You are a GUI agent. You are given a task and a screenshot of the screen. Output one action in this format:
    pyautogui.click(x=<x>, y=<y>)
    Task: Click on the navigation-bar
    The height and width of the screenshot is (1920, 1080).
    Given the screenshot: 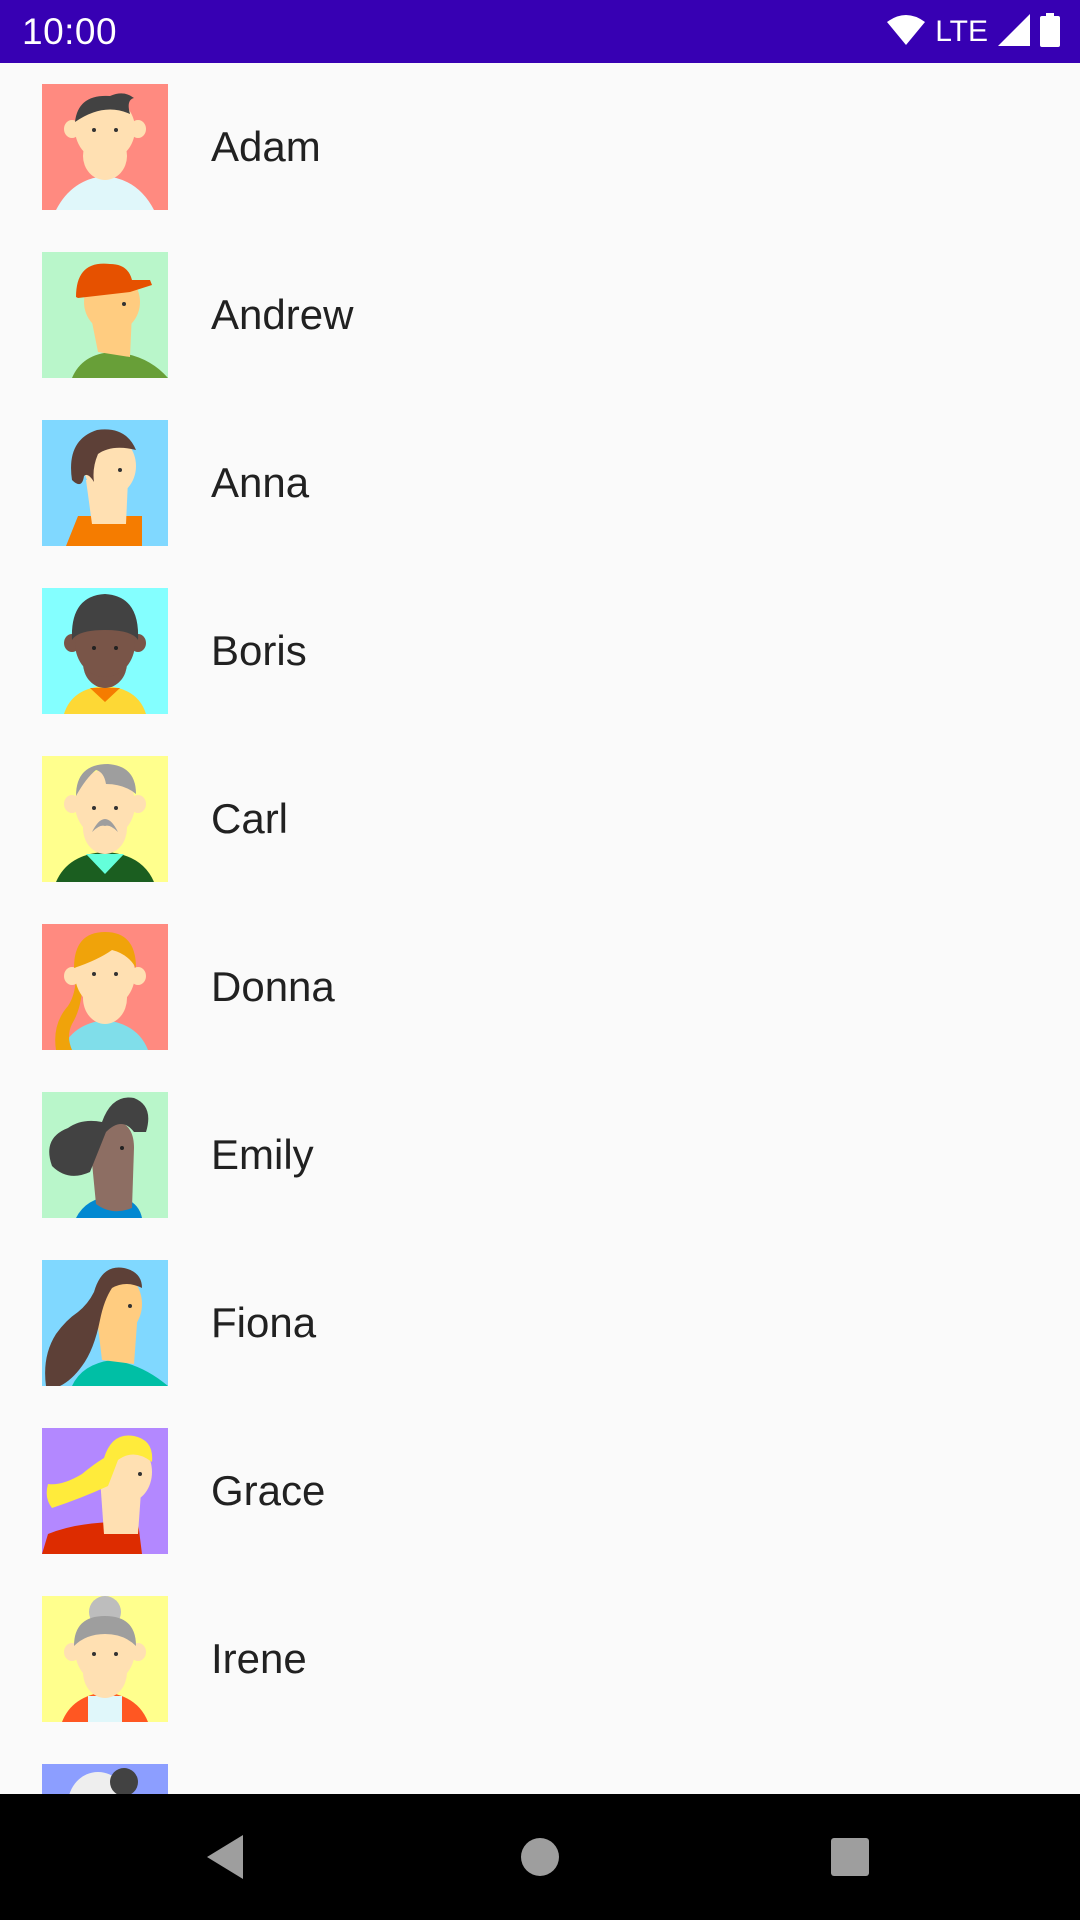 What is the action you would take?
    pyautogui.click(x=540, y=1857)
    